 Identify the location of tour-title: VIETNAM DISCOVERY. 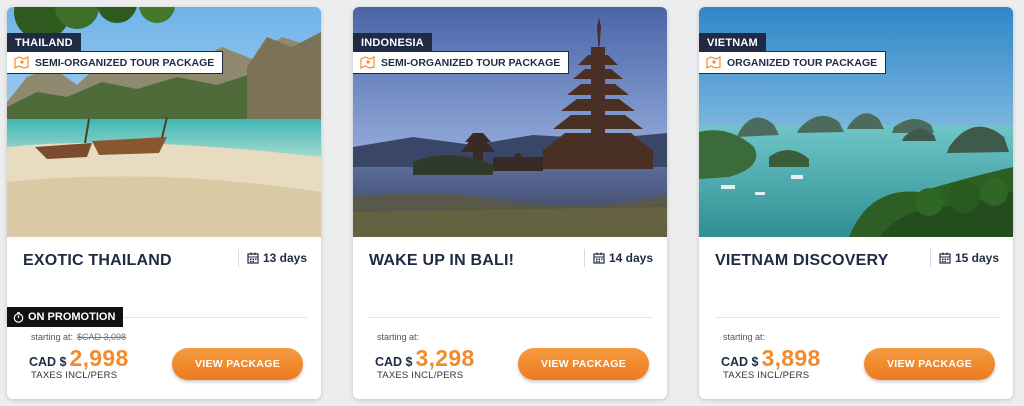
(802, 261).